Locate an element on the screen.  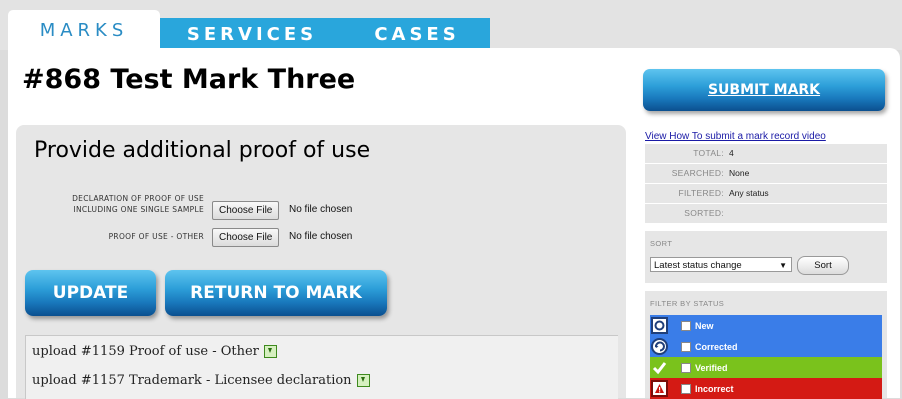
declaration-label-line2: INCLUDING ONE SINGLE SAMPLE is located at coordinates (138, 209).